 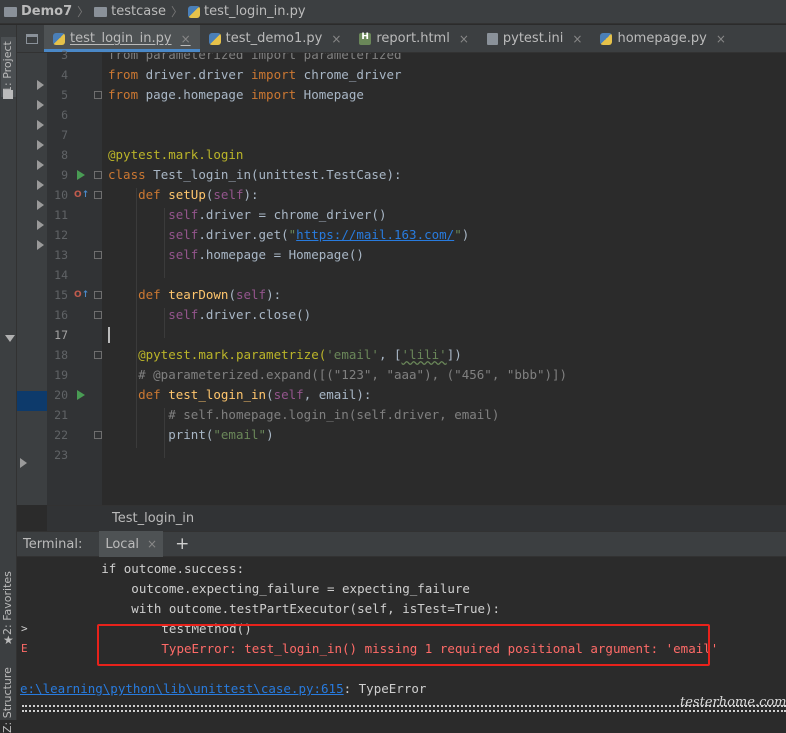 I want to click on breadcrumb-file: test_login_in.py, so click(x=247, y=11).